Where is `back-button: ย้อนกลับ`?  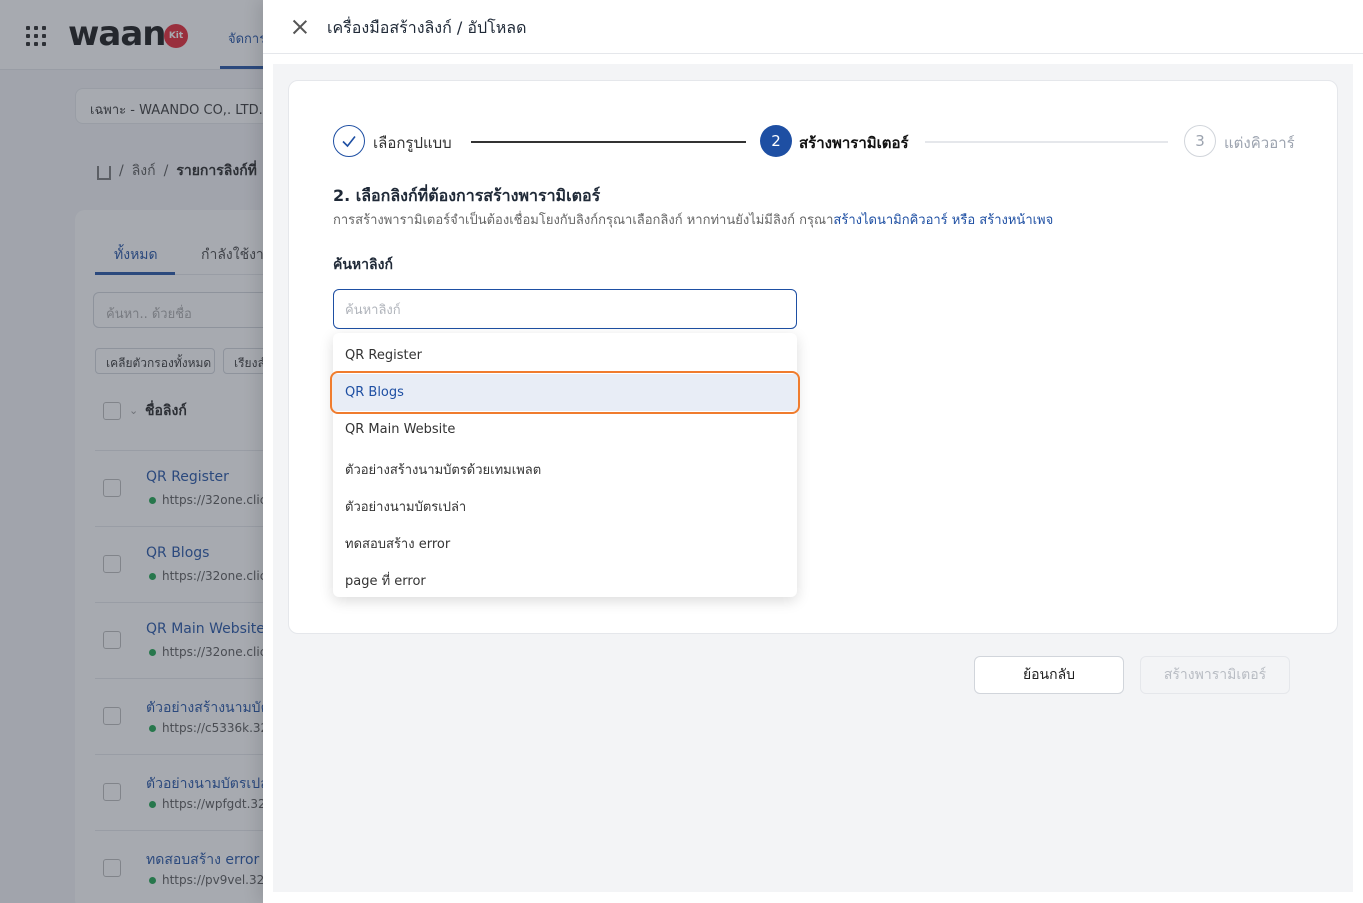 back-button: ย้อนกลับ is located at coordinates (1049, 675).